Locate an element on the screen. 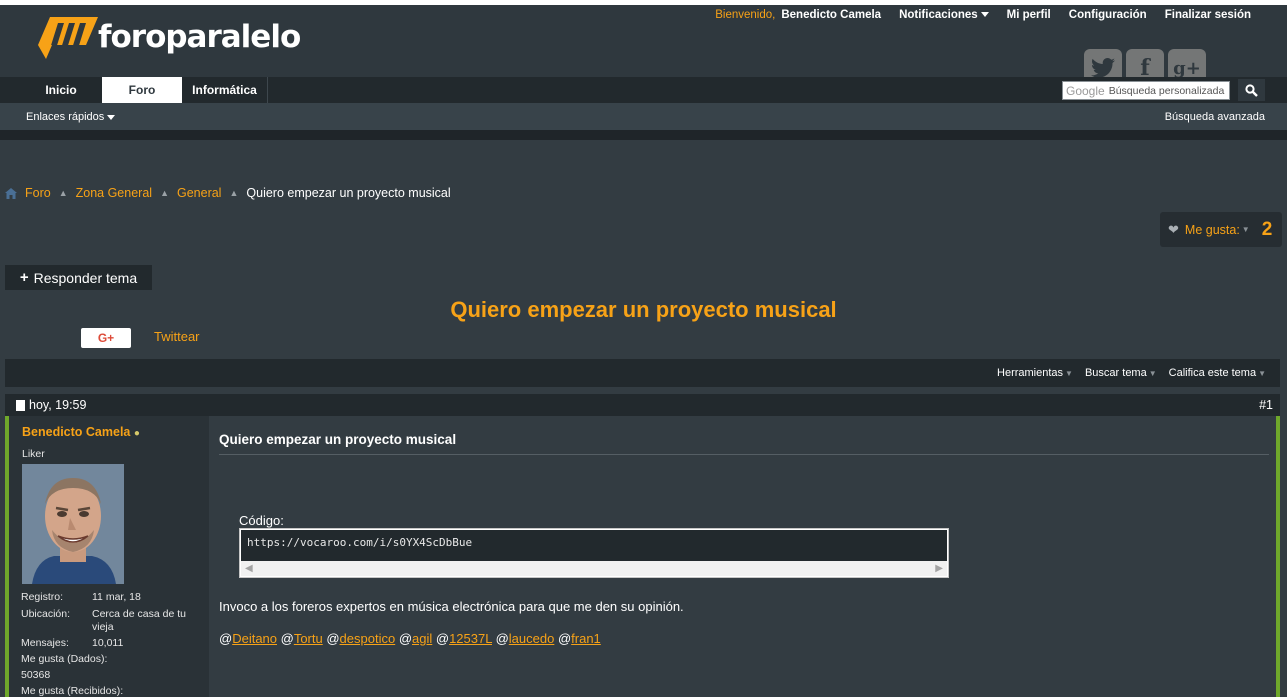 This screenshot has width=1287, height=697. post-author-name: Benedicto Camela ● is located at coordinates (81, 432).